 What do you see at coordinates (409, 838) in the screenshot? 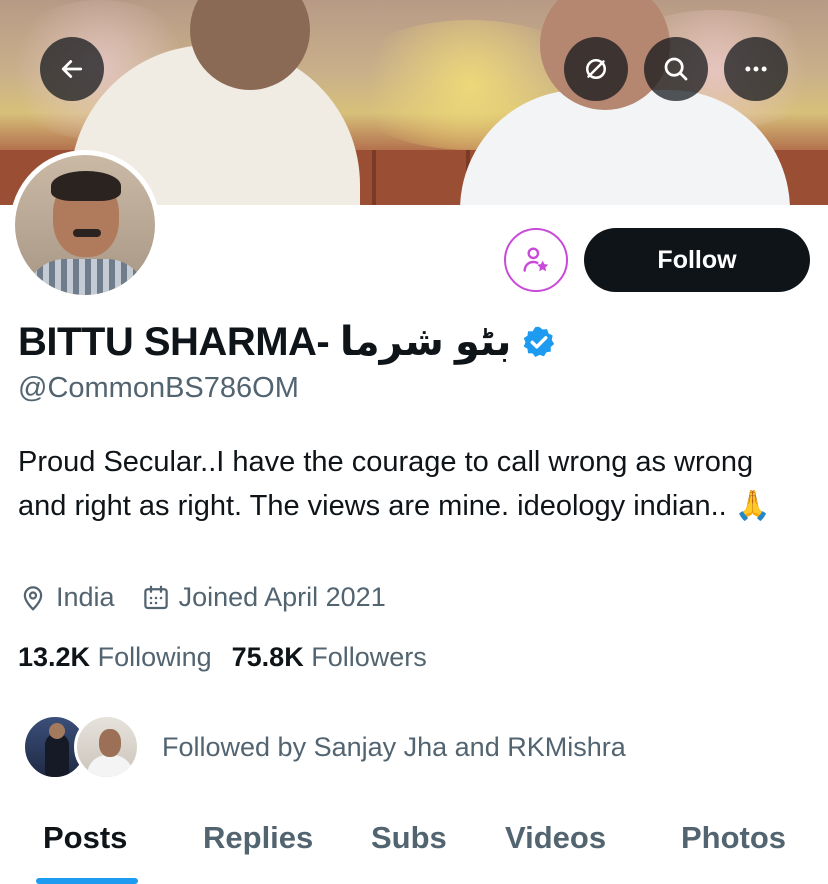
I see `tab-subs: Subs` at bounding box center [409, 838].